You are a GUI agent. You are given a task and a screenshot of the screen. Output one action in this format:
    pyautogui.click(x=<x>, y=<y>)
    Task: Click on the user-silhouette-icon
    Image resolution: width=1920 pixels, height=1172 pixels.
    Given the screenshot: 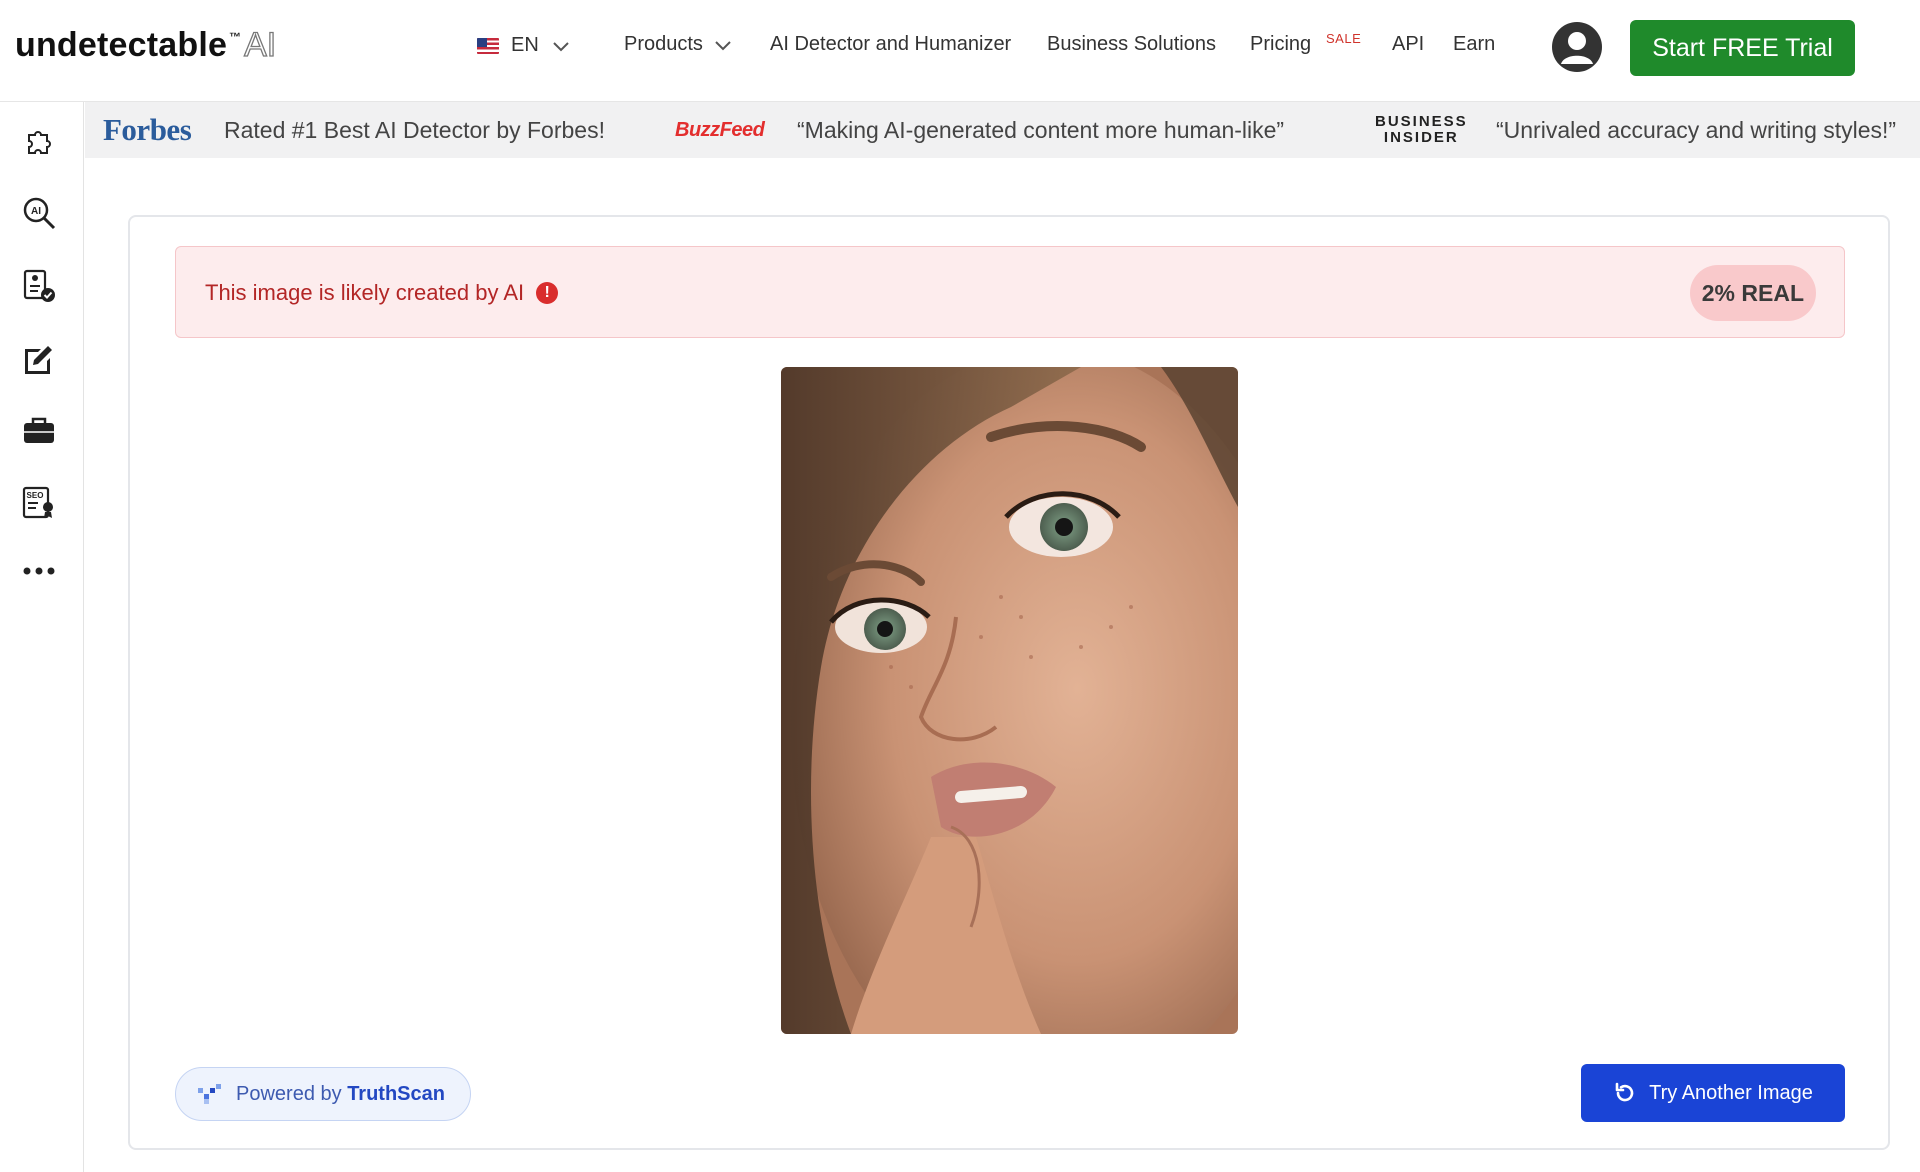 What is the action you would take?
    pyautogui.click(x=1577, y=48)
    